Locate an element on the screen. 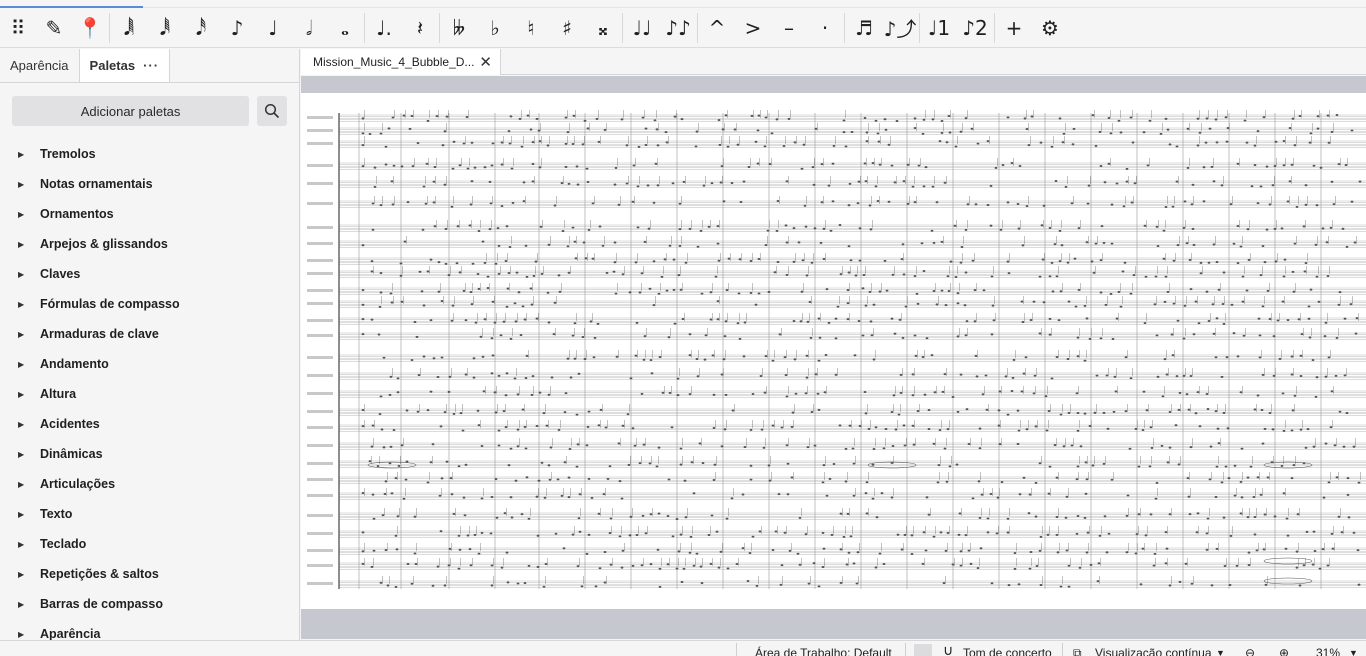  palette-item: ▶ Armaduras de clave is located at coordinates (150, 334).